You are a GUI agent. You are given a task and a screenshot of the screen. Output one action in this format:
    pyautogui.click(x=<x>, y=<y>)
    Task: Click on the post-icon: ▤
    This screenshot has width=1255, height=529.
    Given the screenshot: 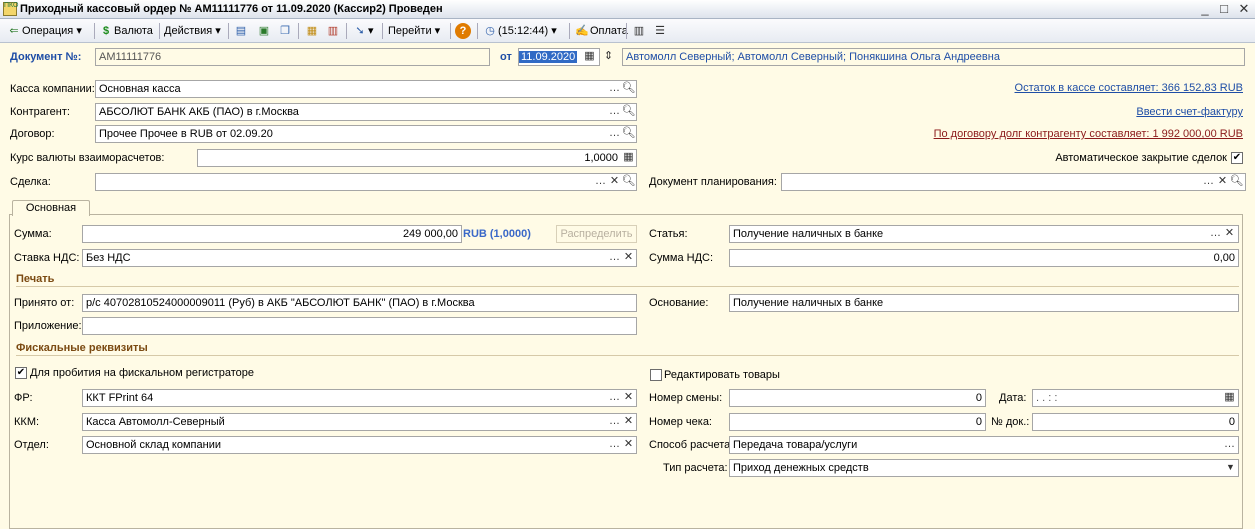 What is the action you would take?
    pyautogui.click(x=241, y=31)
    